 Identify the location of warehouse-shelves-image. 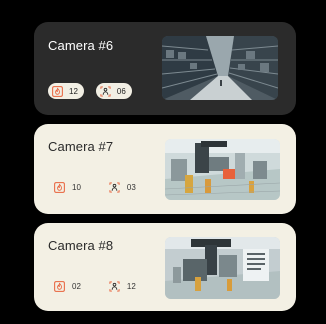
(220, 68).